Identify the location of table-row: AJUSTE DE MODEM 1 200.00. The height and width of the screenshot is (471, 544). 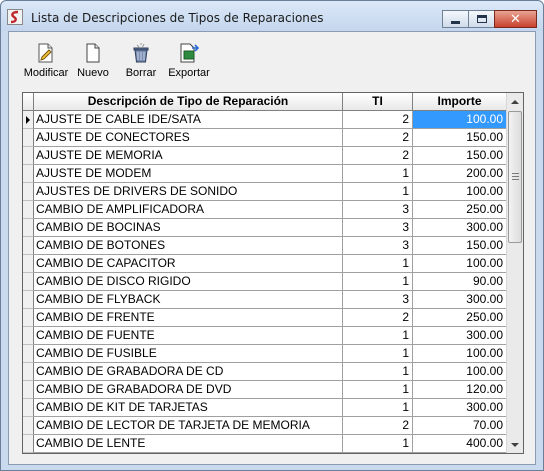
(265, 174).